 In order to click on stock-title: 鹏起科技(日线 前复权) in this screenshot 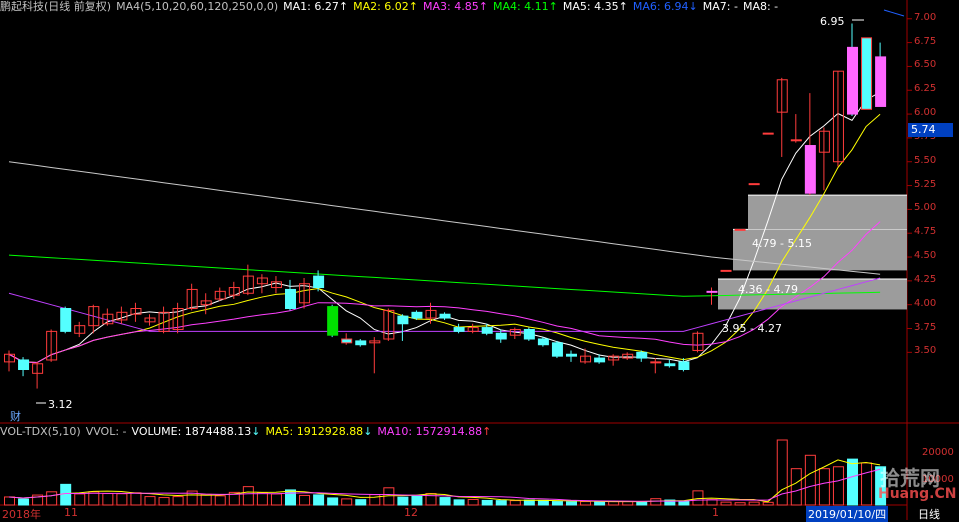, I will do `click(55, 6)`.